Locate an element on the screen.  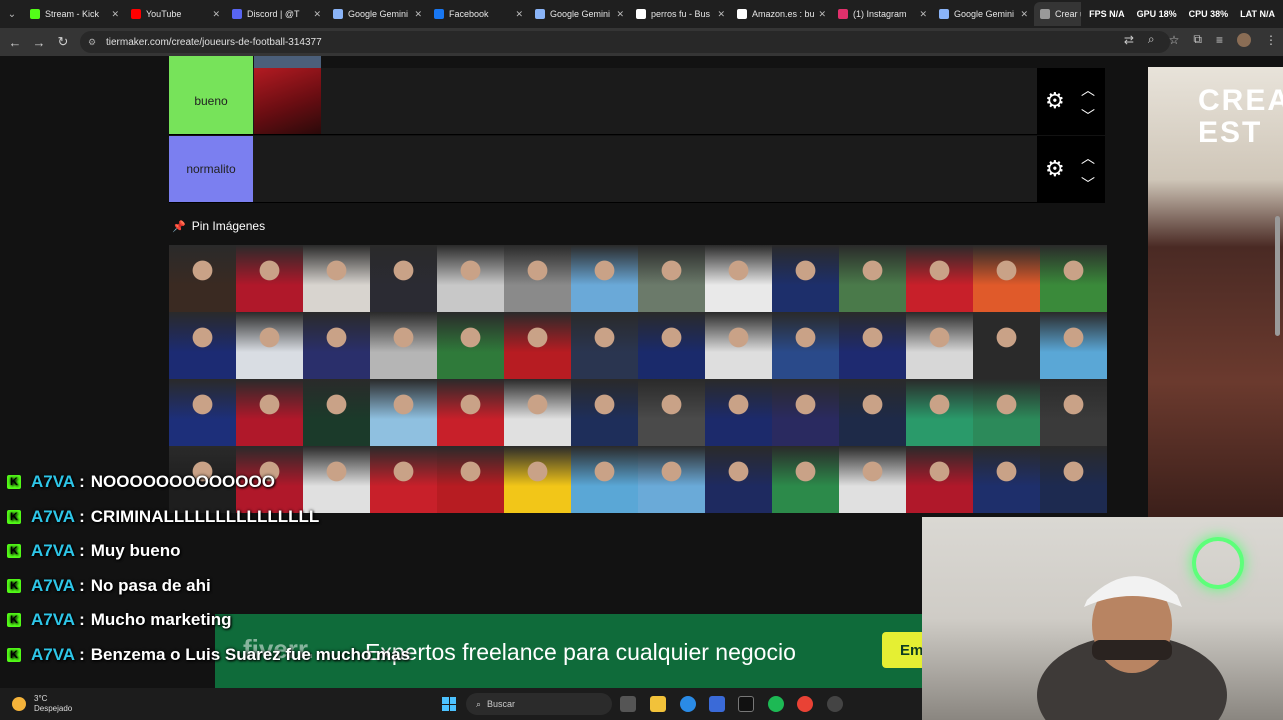
browser-tab: Amazon.es : bu ✕ is located at coordinates (781, 14).